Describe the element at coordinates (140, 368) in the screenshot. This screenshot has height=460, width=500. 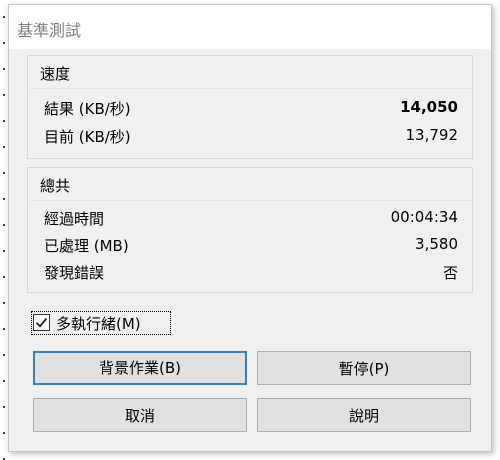
I see `background-button: 背景作業(B)` at that location.